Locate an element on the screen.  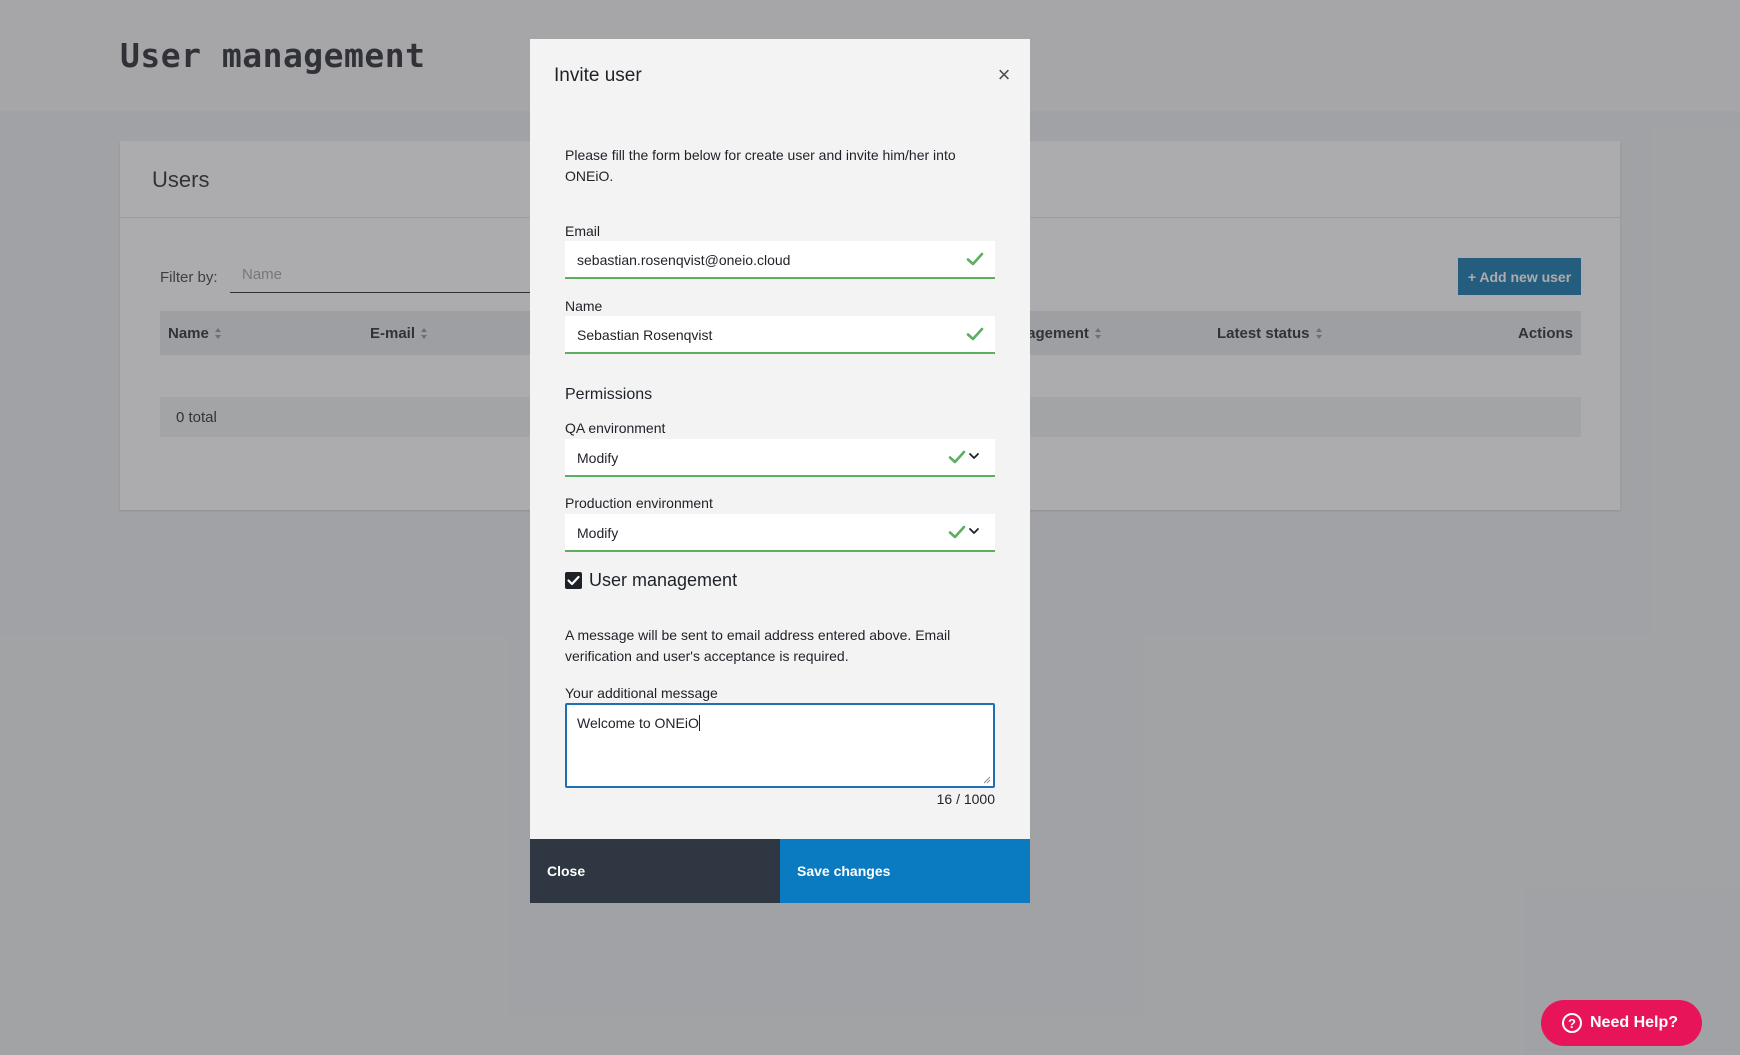
name-field: Sebastian Rosenqvist is located at coordinates (780, 335).